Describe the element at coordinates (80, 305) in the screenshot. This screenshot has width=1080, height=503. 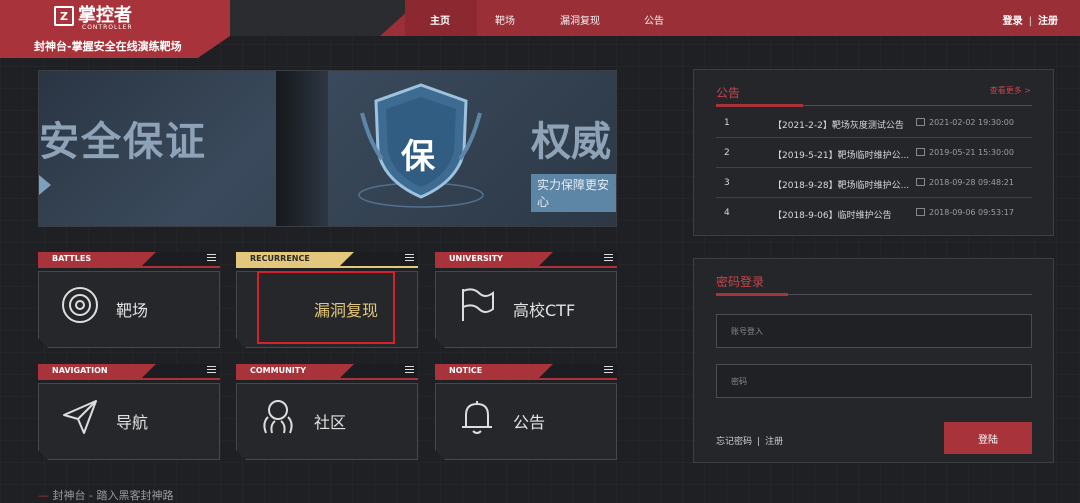
I see `target-icon` at that location.